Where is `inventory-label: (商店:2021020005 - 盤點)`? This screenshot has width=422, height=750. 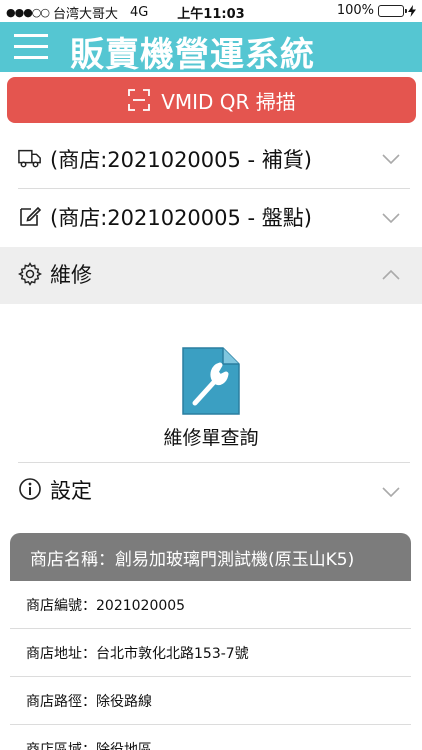 inventory-label: (商店:2021020005 - 盤點) is located at coordinates (181, 218).